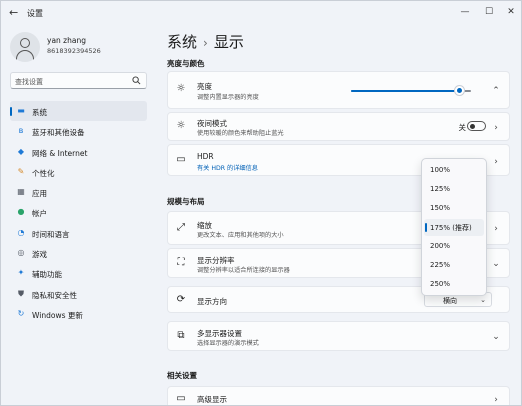 The image size is (522, 406). What do you see at coordinates (39, 255) in the screenshot?
I see `sidebar-item-label: 游戏` at bounding box center [39, 255].